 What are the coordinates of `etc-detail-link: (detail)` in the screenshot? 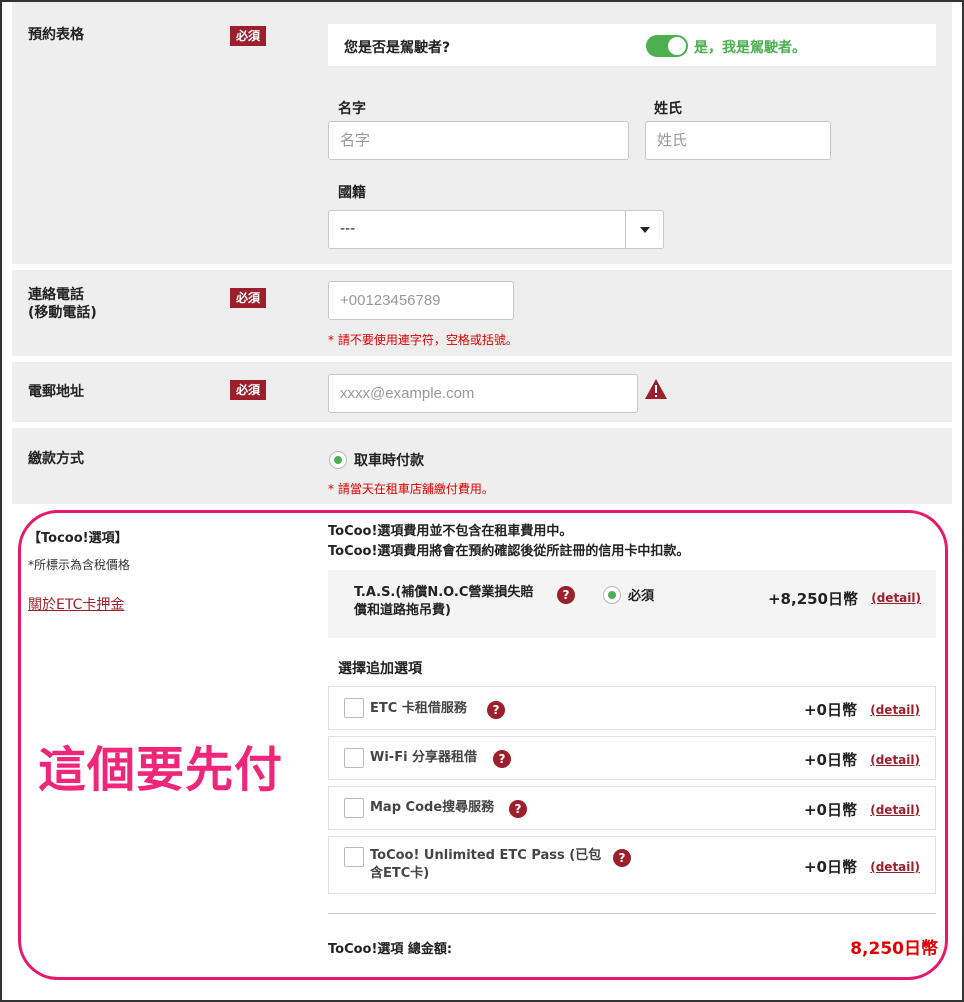 It's located at (895, 710).